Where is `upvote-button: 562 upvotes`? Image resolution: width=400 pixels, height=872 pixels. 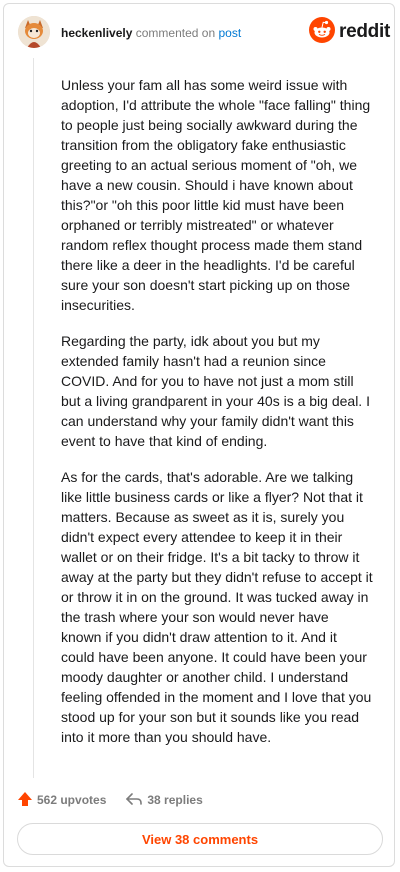
upvote-button: 562 upvotes is located at coordinates (61, 800).